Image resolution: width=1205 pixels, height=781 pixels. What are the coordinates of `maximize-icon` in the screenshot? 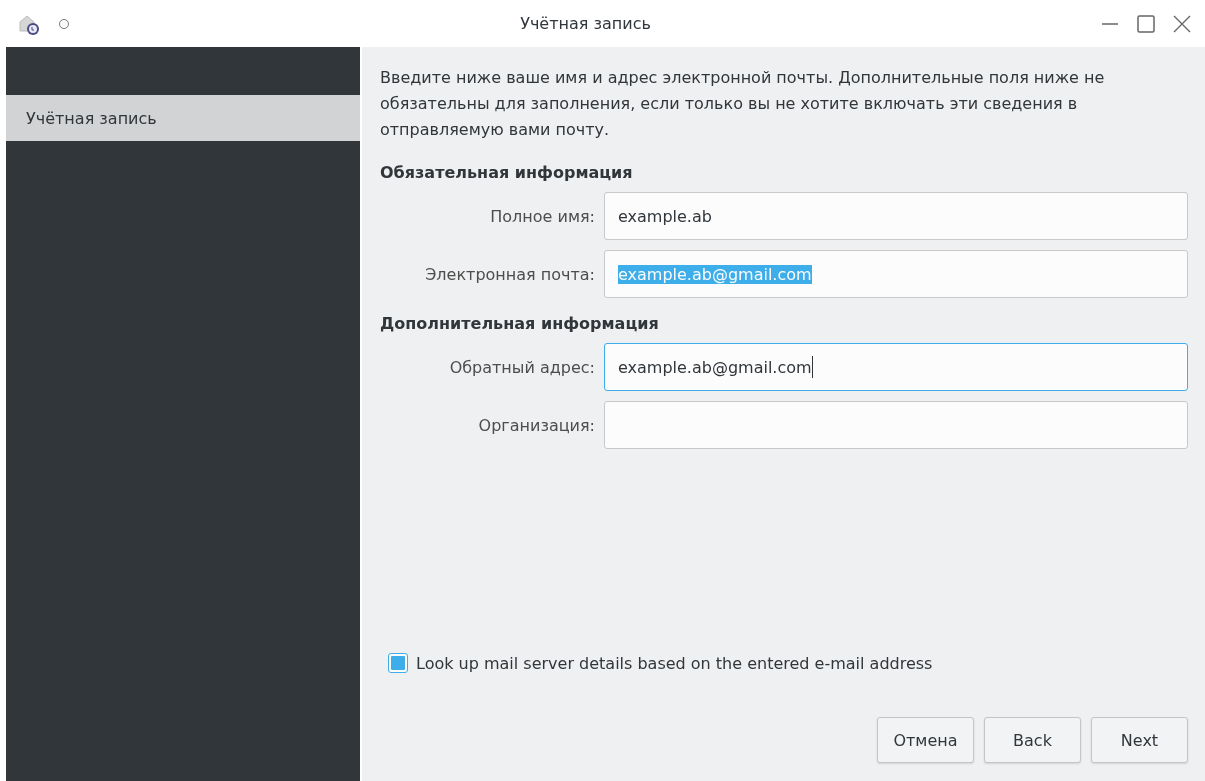 It's located at (1146, 23).